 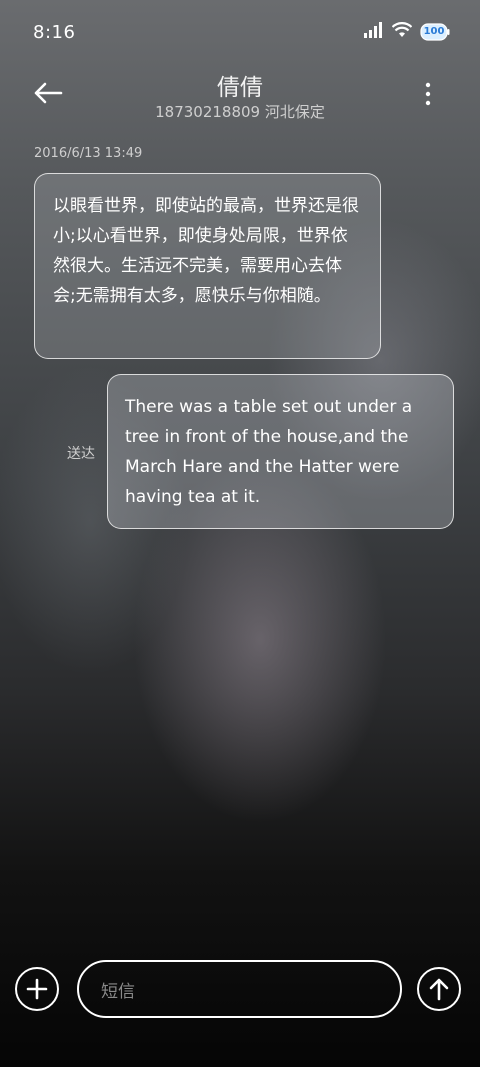 What do you see at coordinates (402, 32) in the screenshot?
I see `wifi-icon` at bounding box center [402, 32].